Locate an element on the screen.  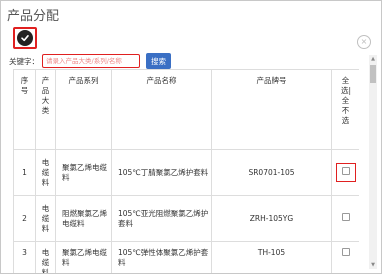
scroll-thumb is located at coordinates (373, 74).